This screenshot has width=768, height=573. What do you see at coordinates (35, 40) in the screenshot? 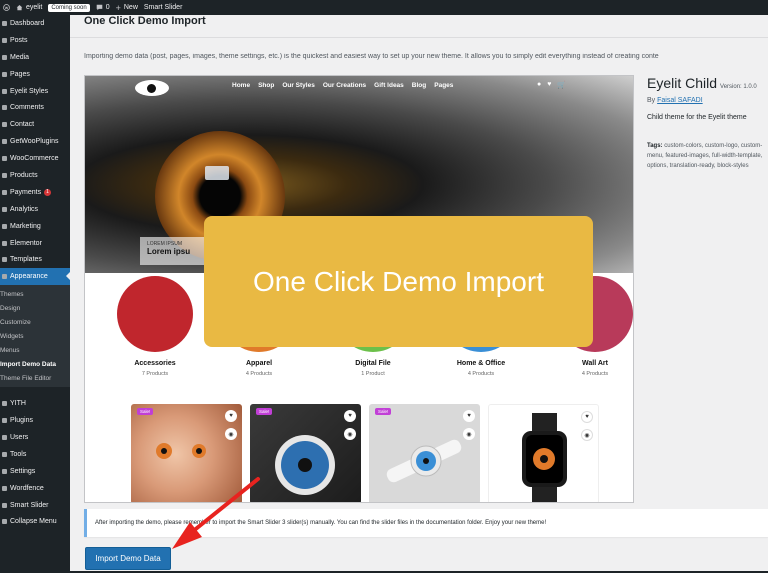
I see `sidebar-item-posts: Posts` at bounding box center [35, 40].